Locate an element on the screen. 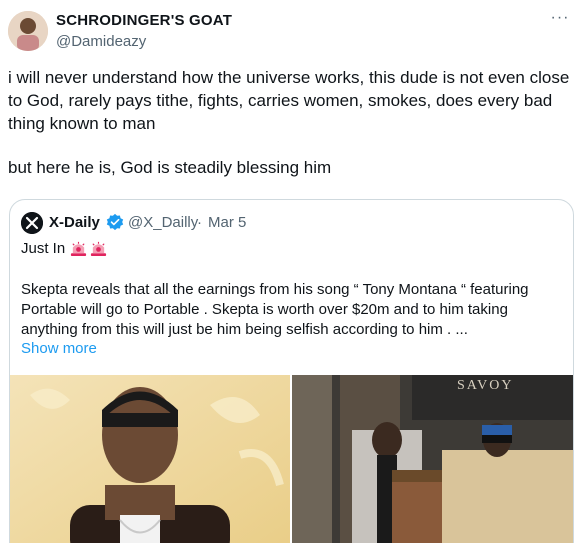 This screenshot has height=543, width=579. media-photo-left is located at coordinates (150, 459).